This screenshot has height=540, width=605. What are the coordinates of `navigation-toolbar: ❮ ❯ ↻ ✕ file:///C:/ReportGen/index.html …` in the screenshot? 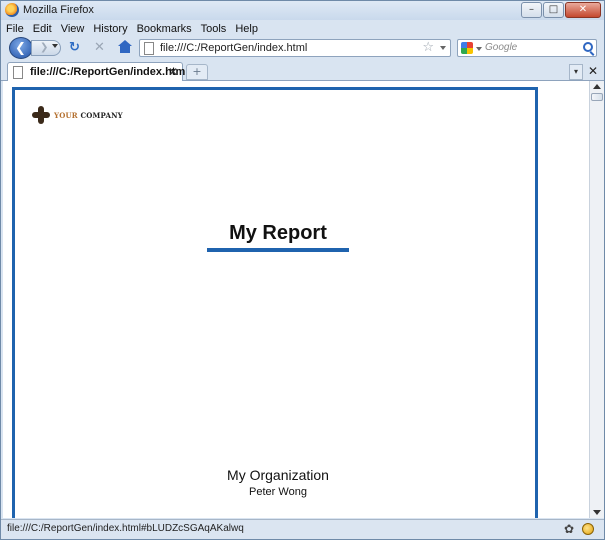 It's located at (302, 48).